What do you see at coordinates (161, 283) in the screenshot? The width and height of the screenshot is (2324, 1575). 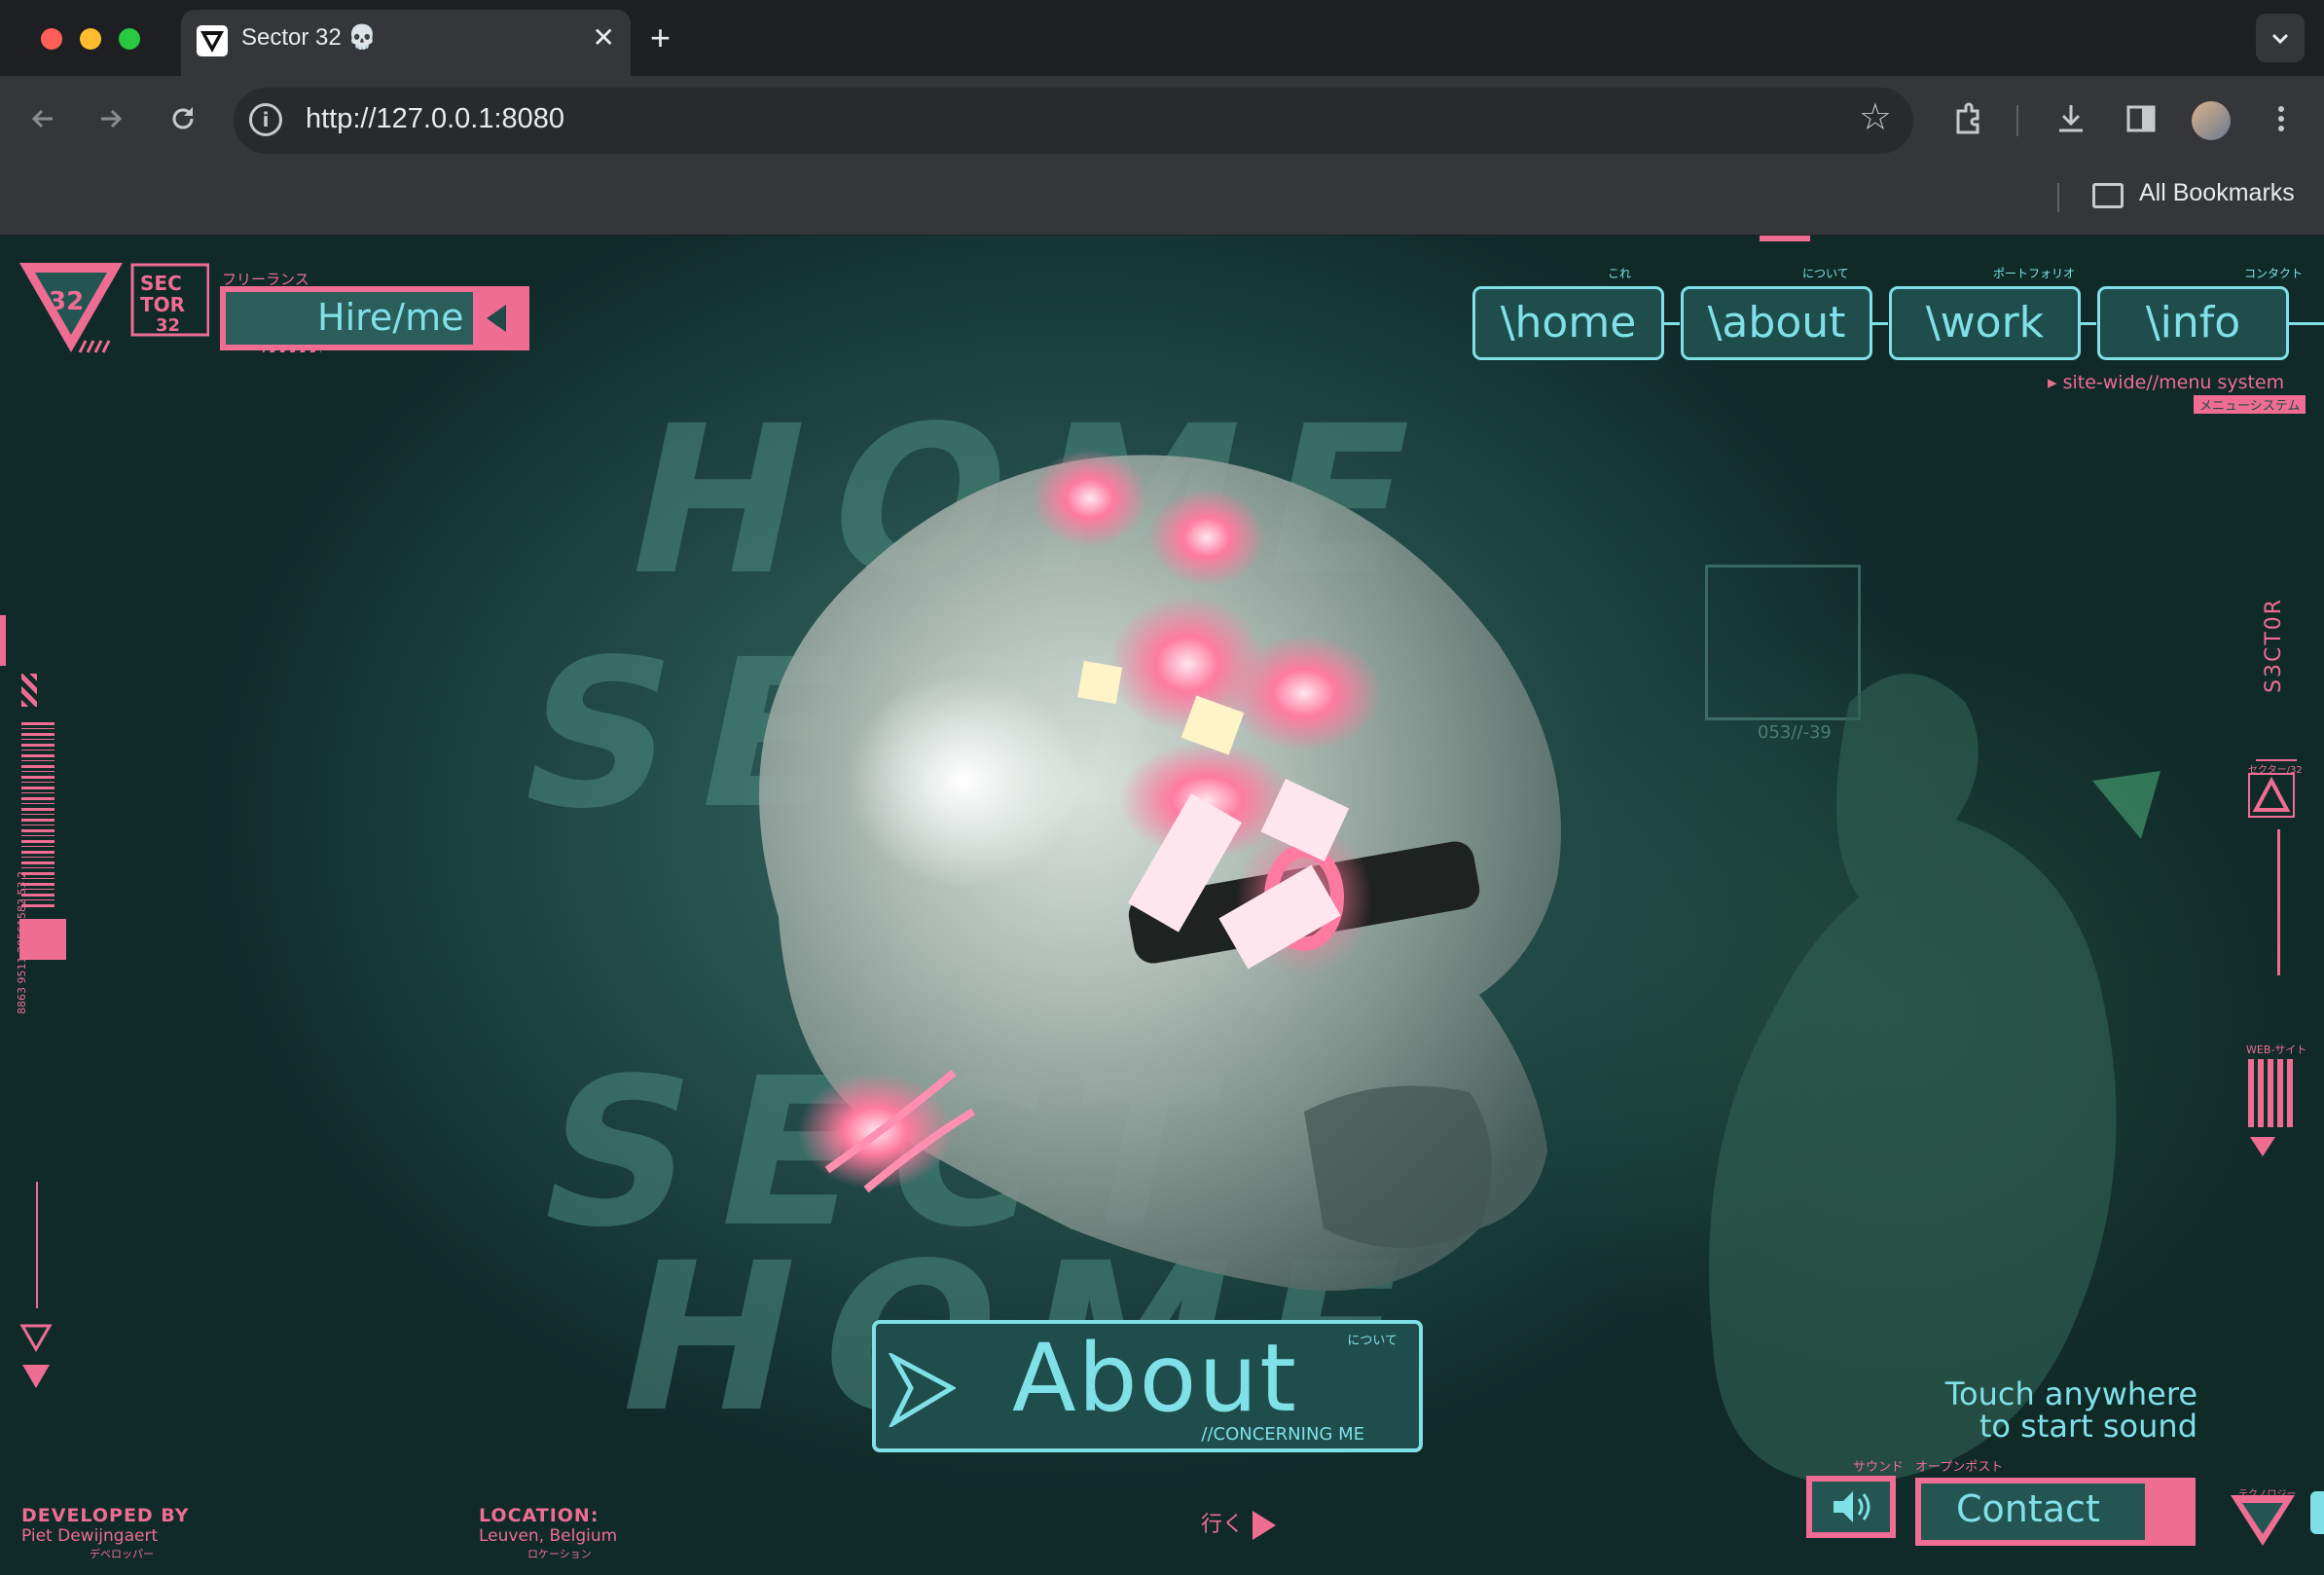 I see `svg-text: SEC` at bounding box center [161, 283].